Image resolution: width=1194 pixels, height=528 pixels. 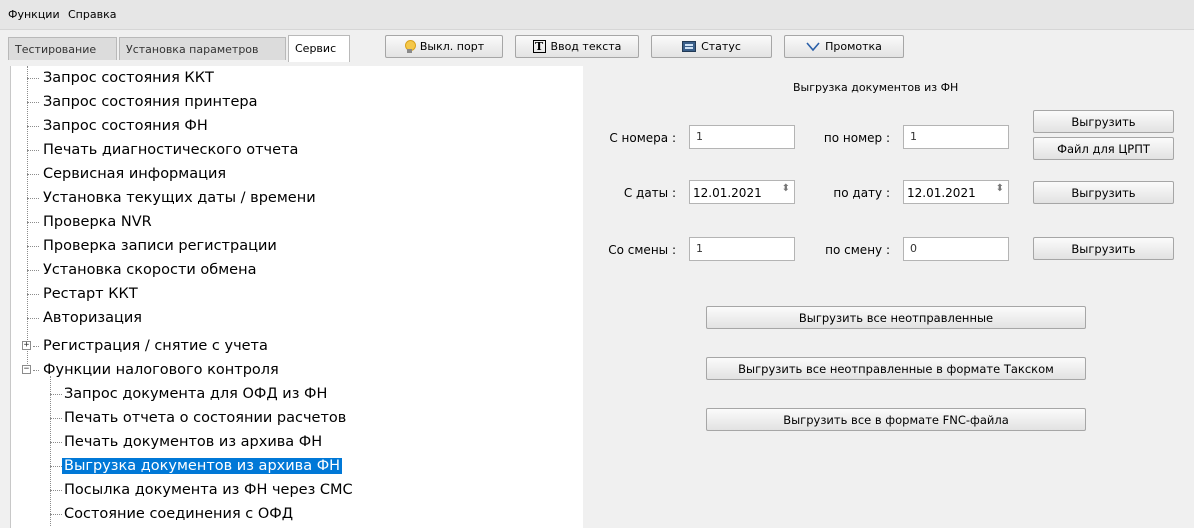 What do you see at coordinates (92, 318) in the screenshot?
I see `tree-item-authorization: Авторизация` at bounding box center [92, 318].